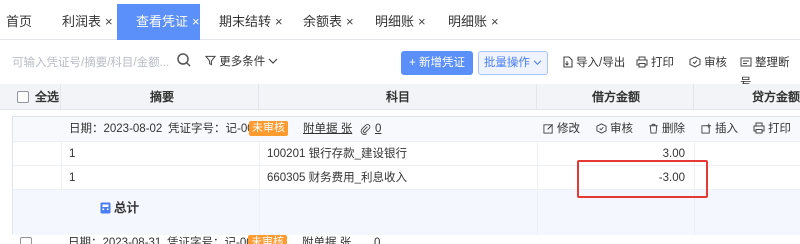 The width and height of the screenshot is (800, 244). What do you see at coordinates (82, 21) in the screenshot?
I see `tab-label: 利润表` at bounding box center [82, 21].